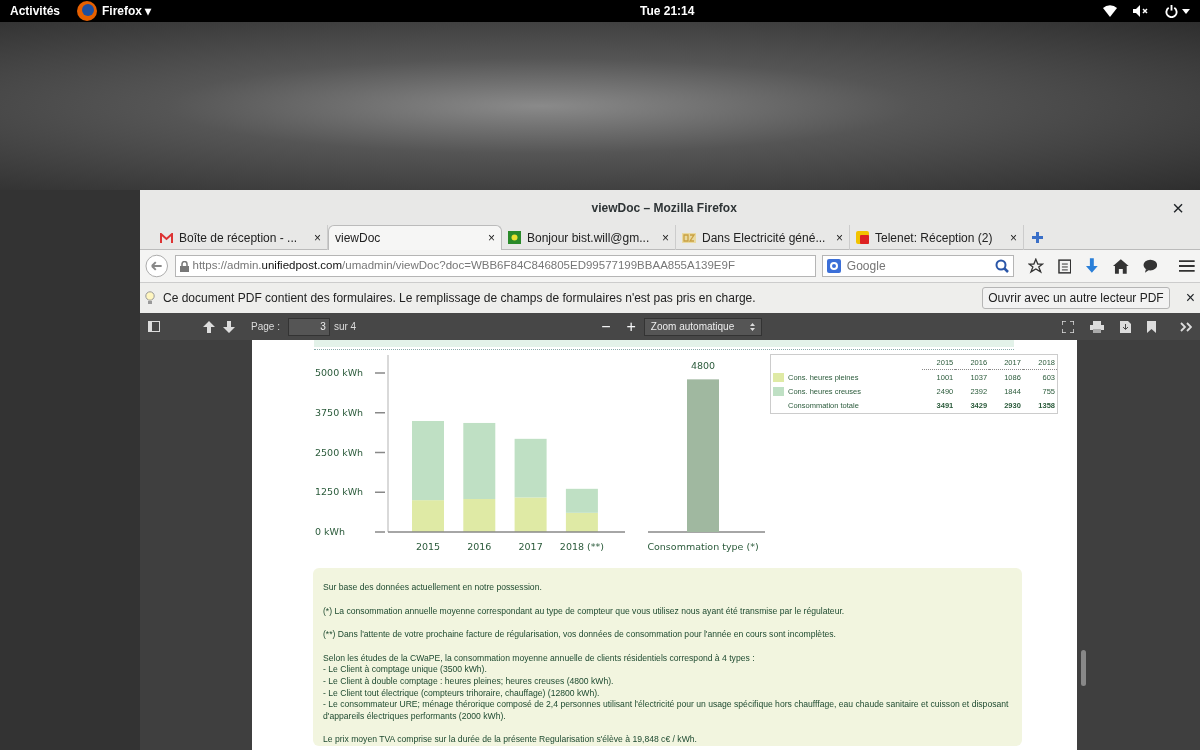  What do you see at coordinates (833, 266) in the screenshot?
I see `google-icon` at bounding box center [833, 266].